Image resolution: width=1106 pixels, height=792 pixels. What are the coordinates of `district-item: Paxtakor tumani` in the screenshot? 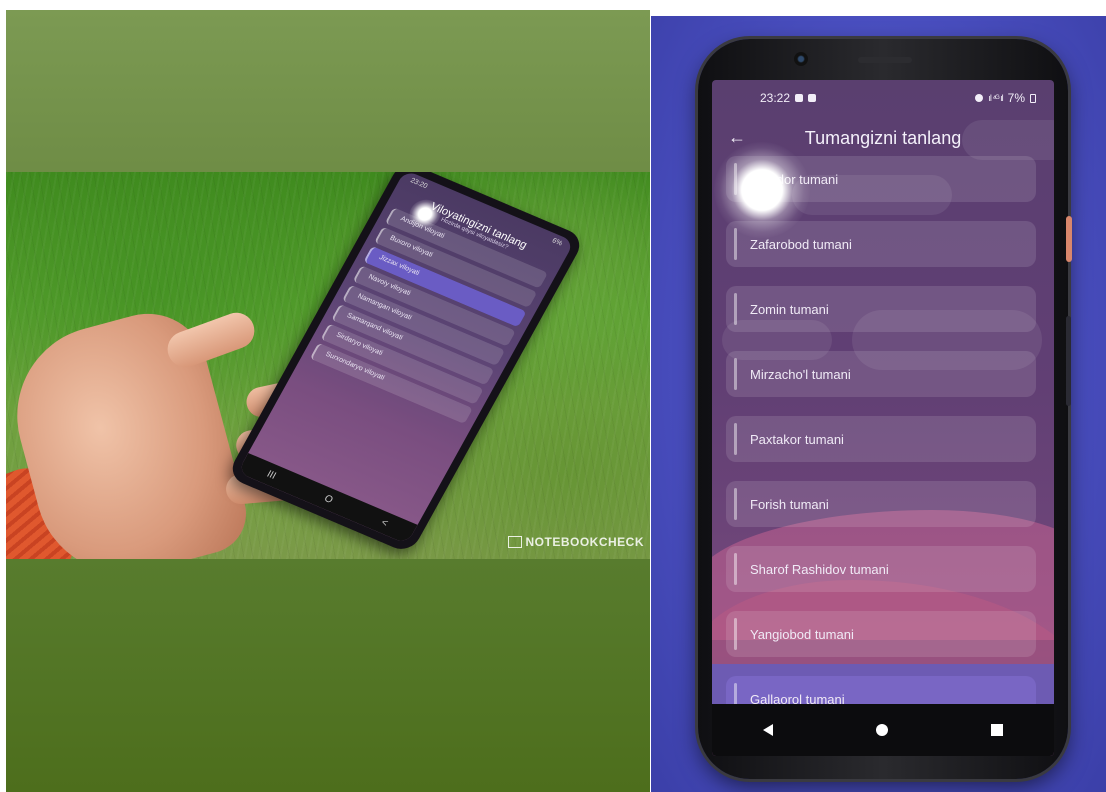 It's located at (881, 439).